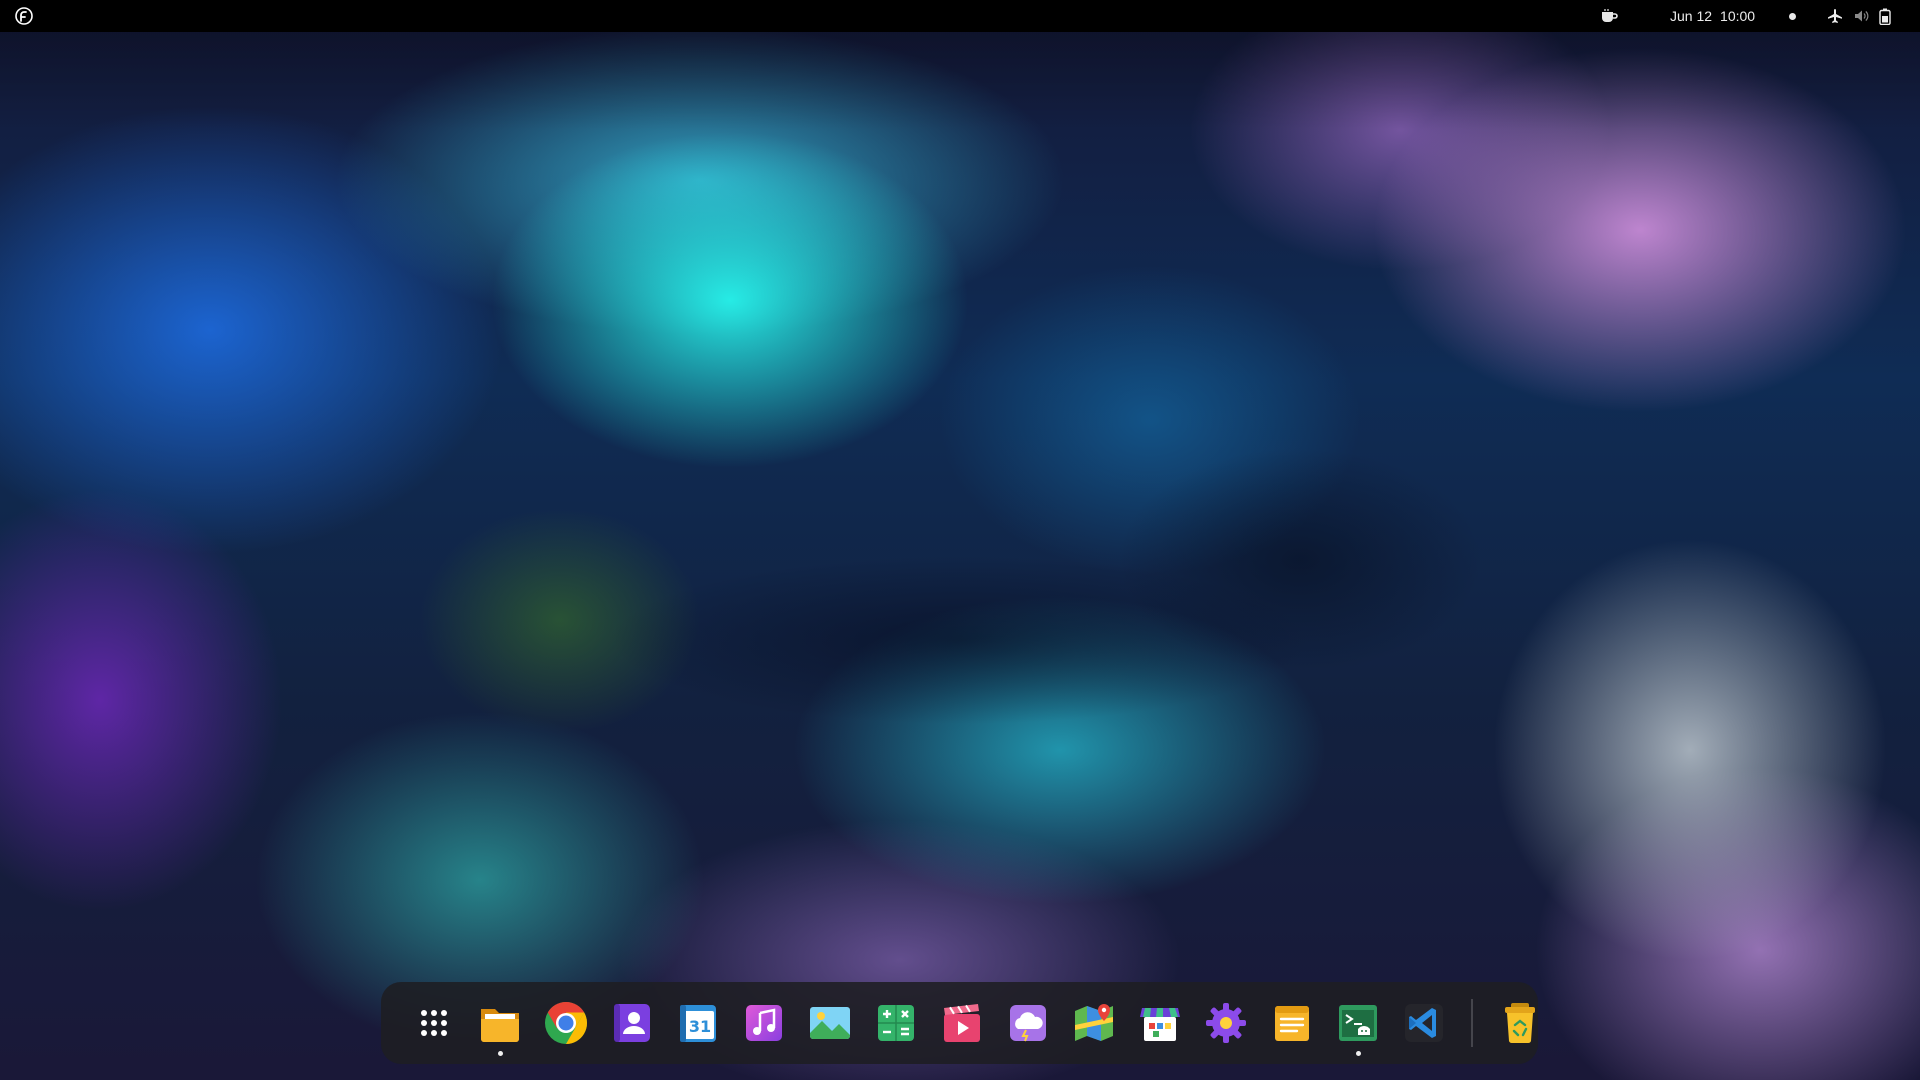  Describe the element at coordinates (500, 1025) in the screenshot. I see `folder-icon` at that location.